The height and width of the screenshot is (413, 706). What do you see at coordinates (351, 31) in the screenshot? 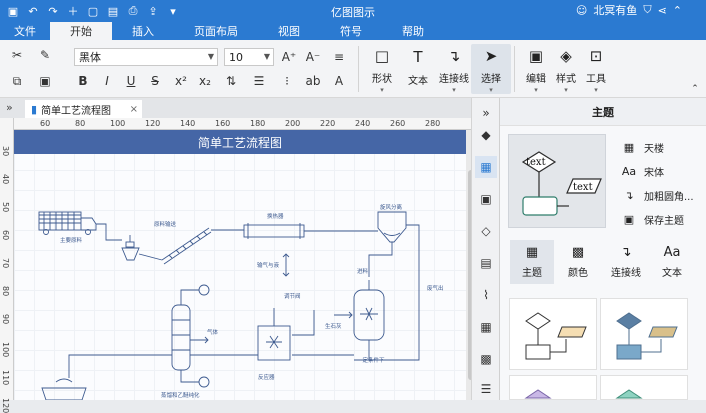
I see `menu-symbols: 符号` at bounding box center [351, 31].